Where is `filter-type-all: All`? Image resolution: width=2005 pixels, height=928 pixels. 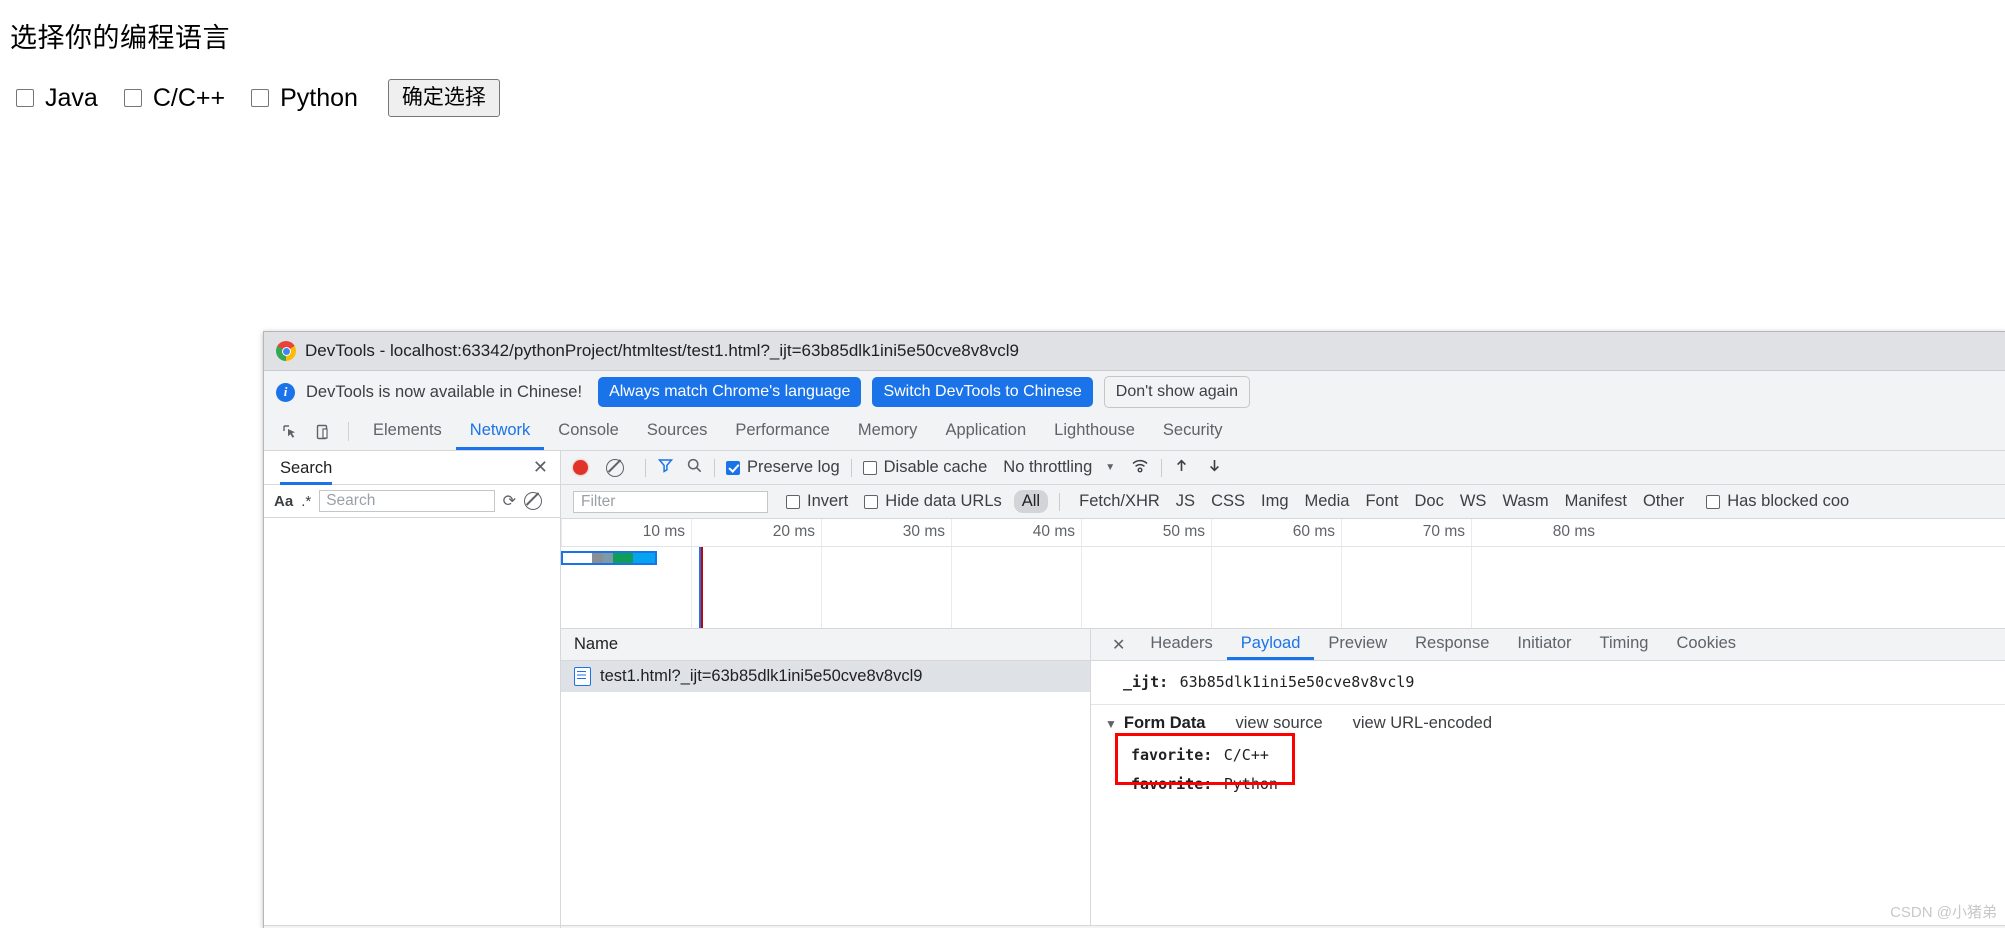
filter-type-all: All is located at coordinates (1031, 501).